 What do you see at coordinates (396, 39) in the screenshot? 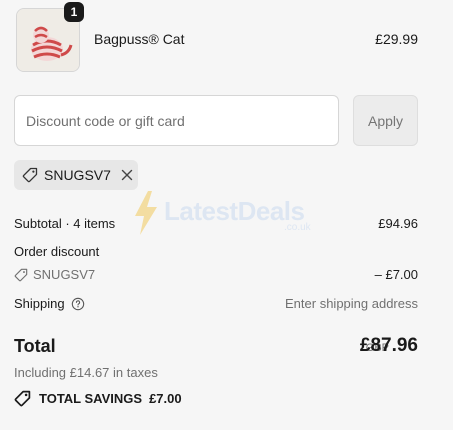
I see `product-price: £29.99` at bounding box center [396, 39].